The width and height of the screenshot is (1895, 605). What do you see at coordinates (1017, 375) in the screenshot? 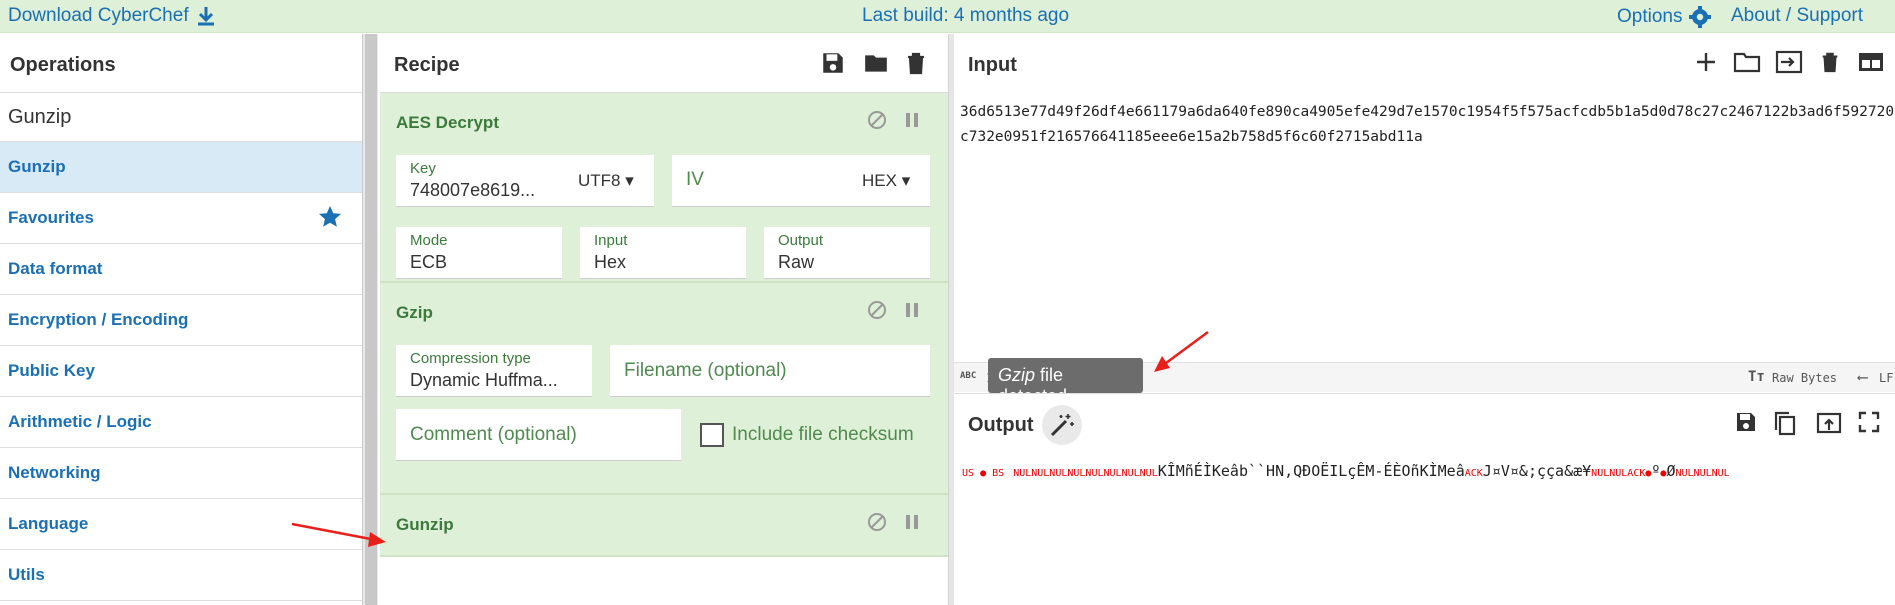
I see `tooltip-format-name: Gzip` at bounding box center [1017, 375].